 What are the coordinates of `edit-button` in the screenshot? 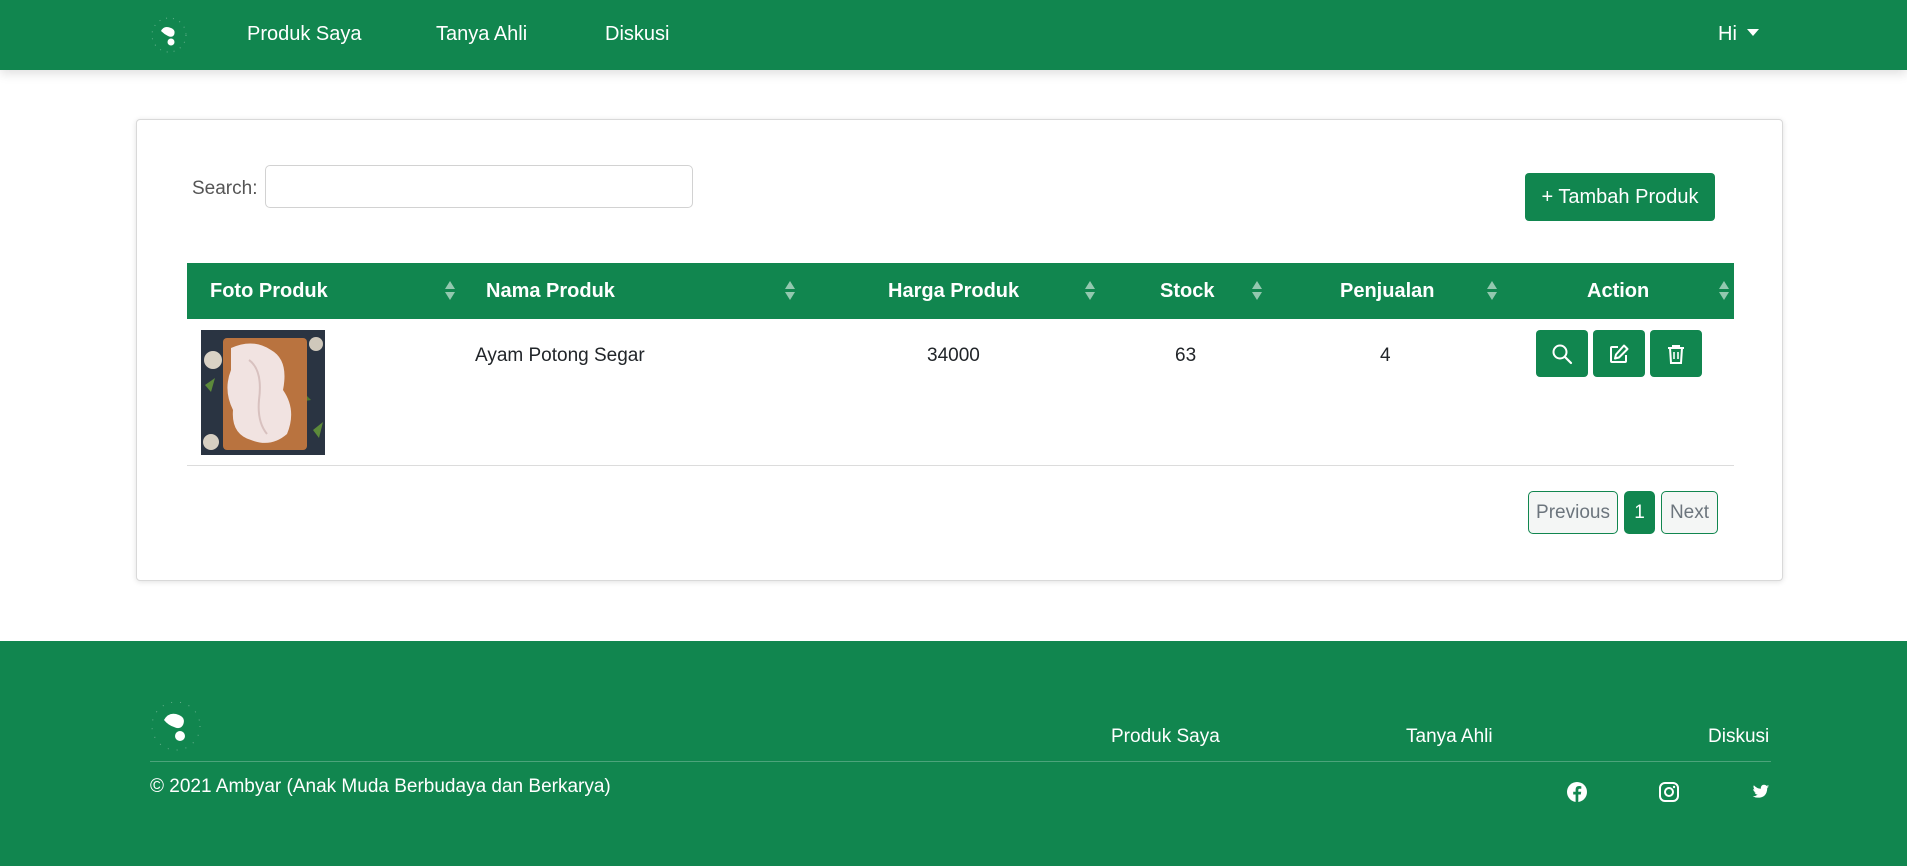 It's located at (1619, 353).